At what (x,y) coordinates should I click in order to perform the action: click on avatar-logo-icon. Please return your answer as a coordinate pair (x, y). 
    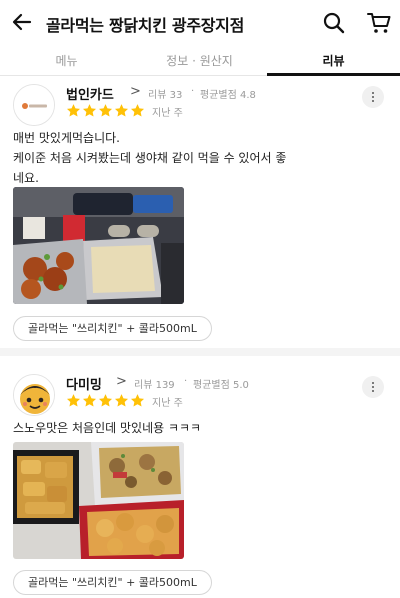
    Looking at the image, I should click on (34, 105).